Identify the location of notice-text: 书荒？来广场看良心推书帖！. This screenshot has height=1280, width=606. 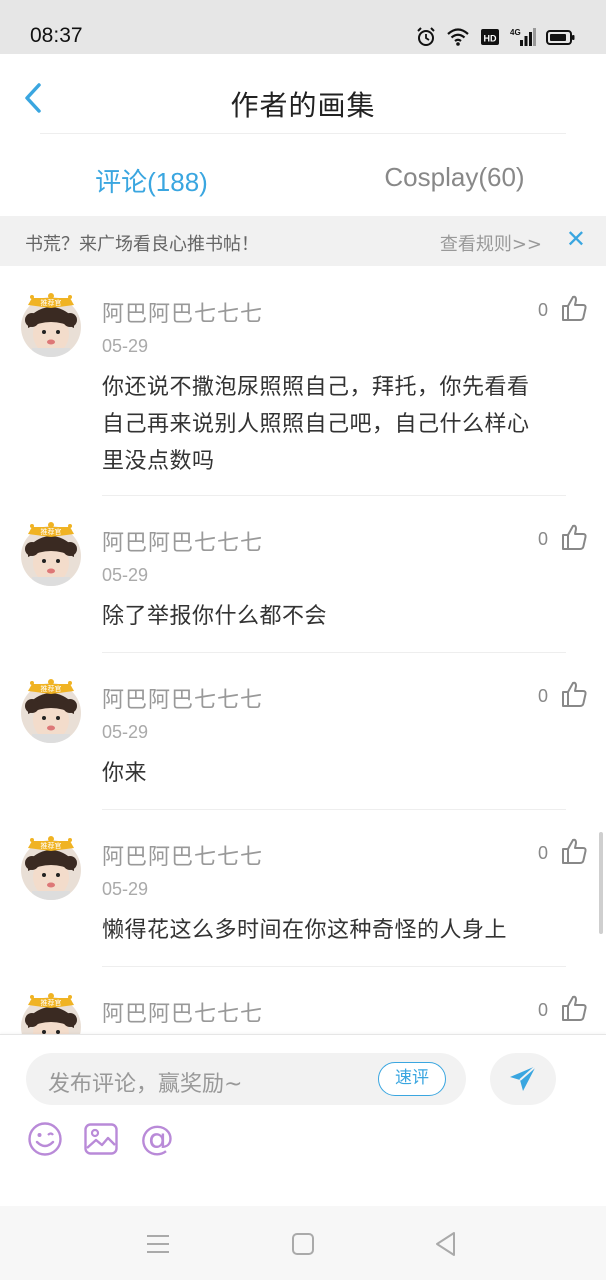
(142, 244).